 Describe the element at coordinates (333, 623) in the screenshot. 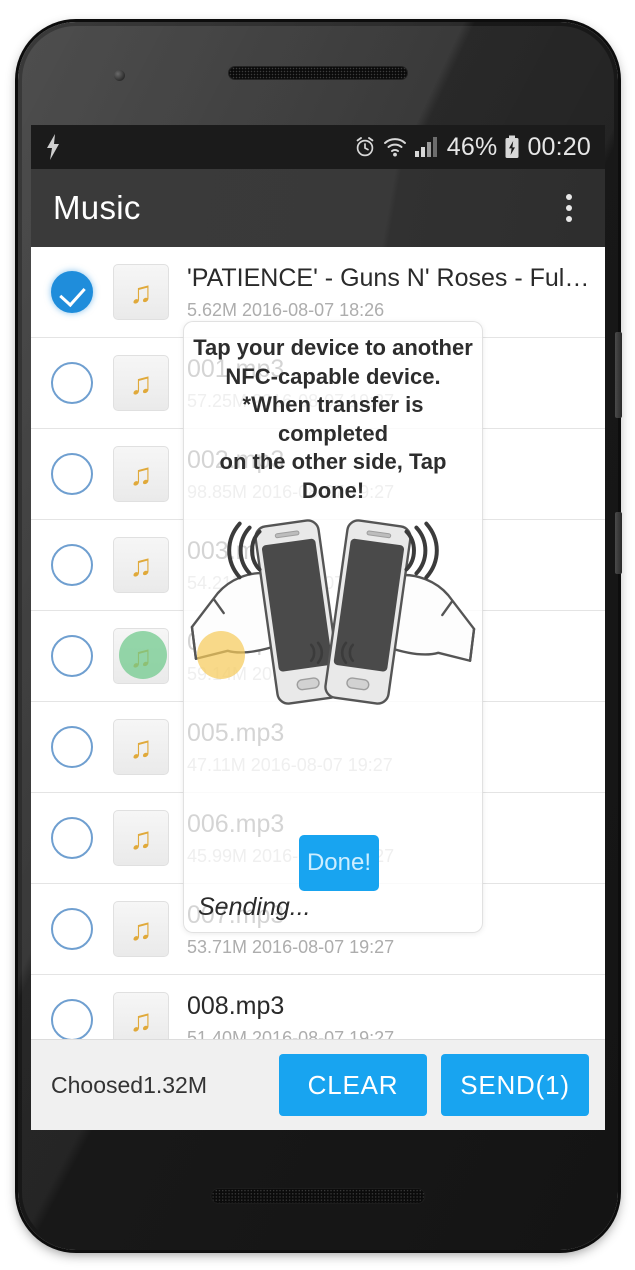

I see `two-phones-nfc-tap-illustration` at that location.